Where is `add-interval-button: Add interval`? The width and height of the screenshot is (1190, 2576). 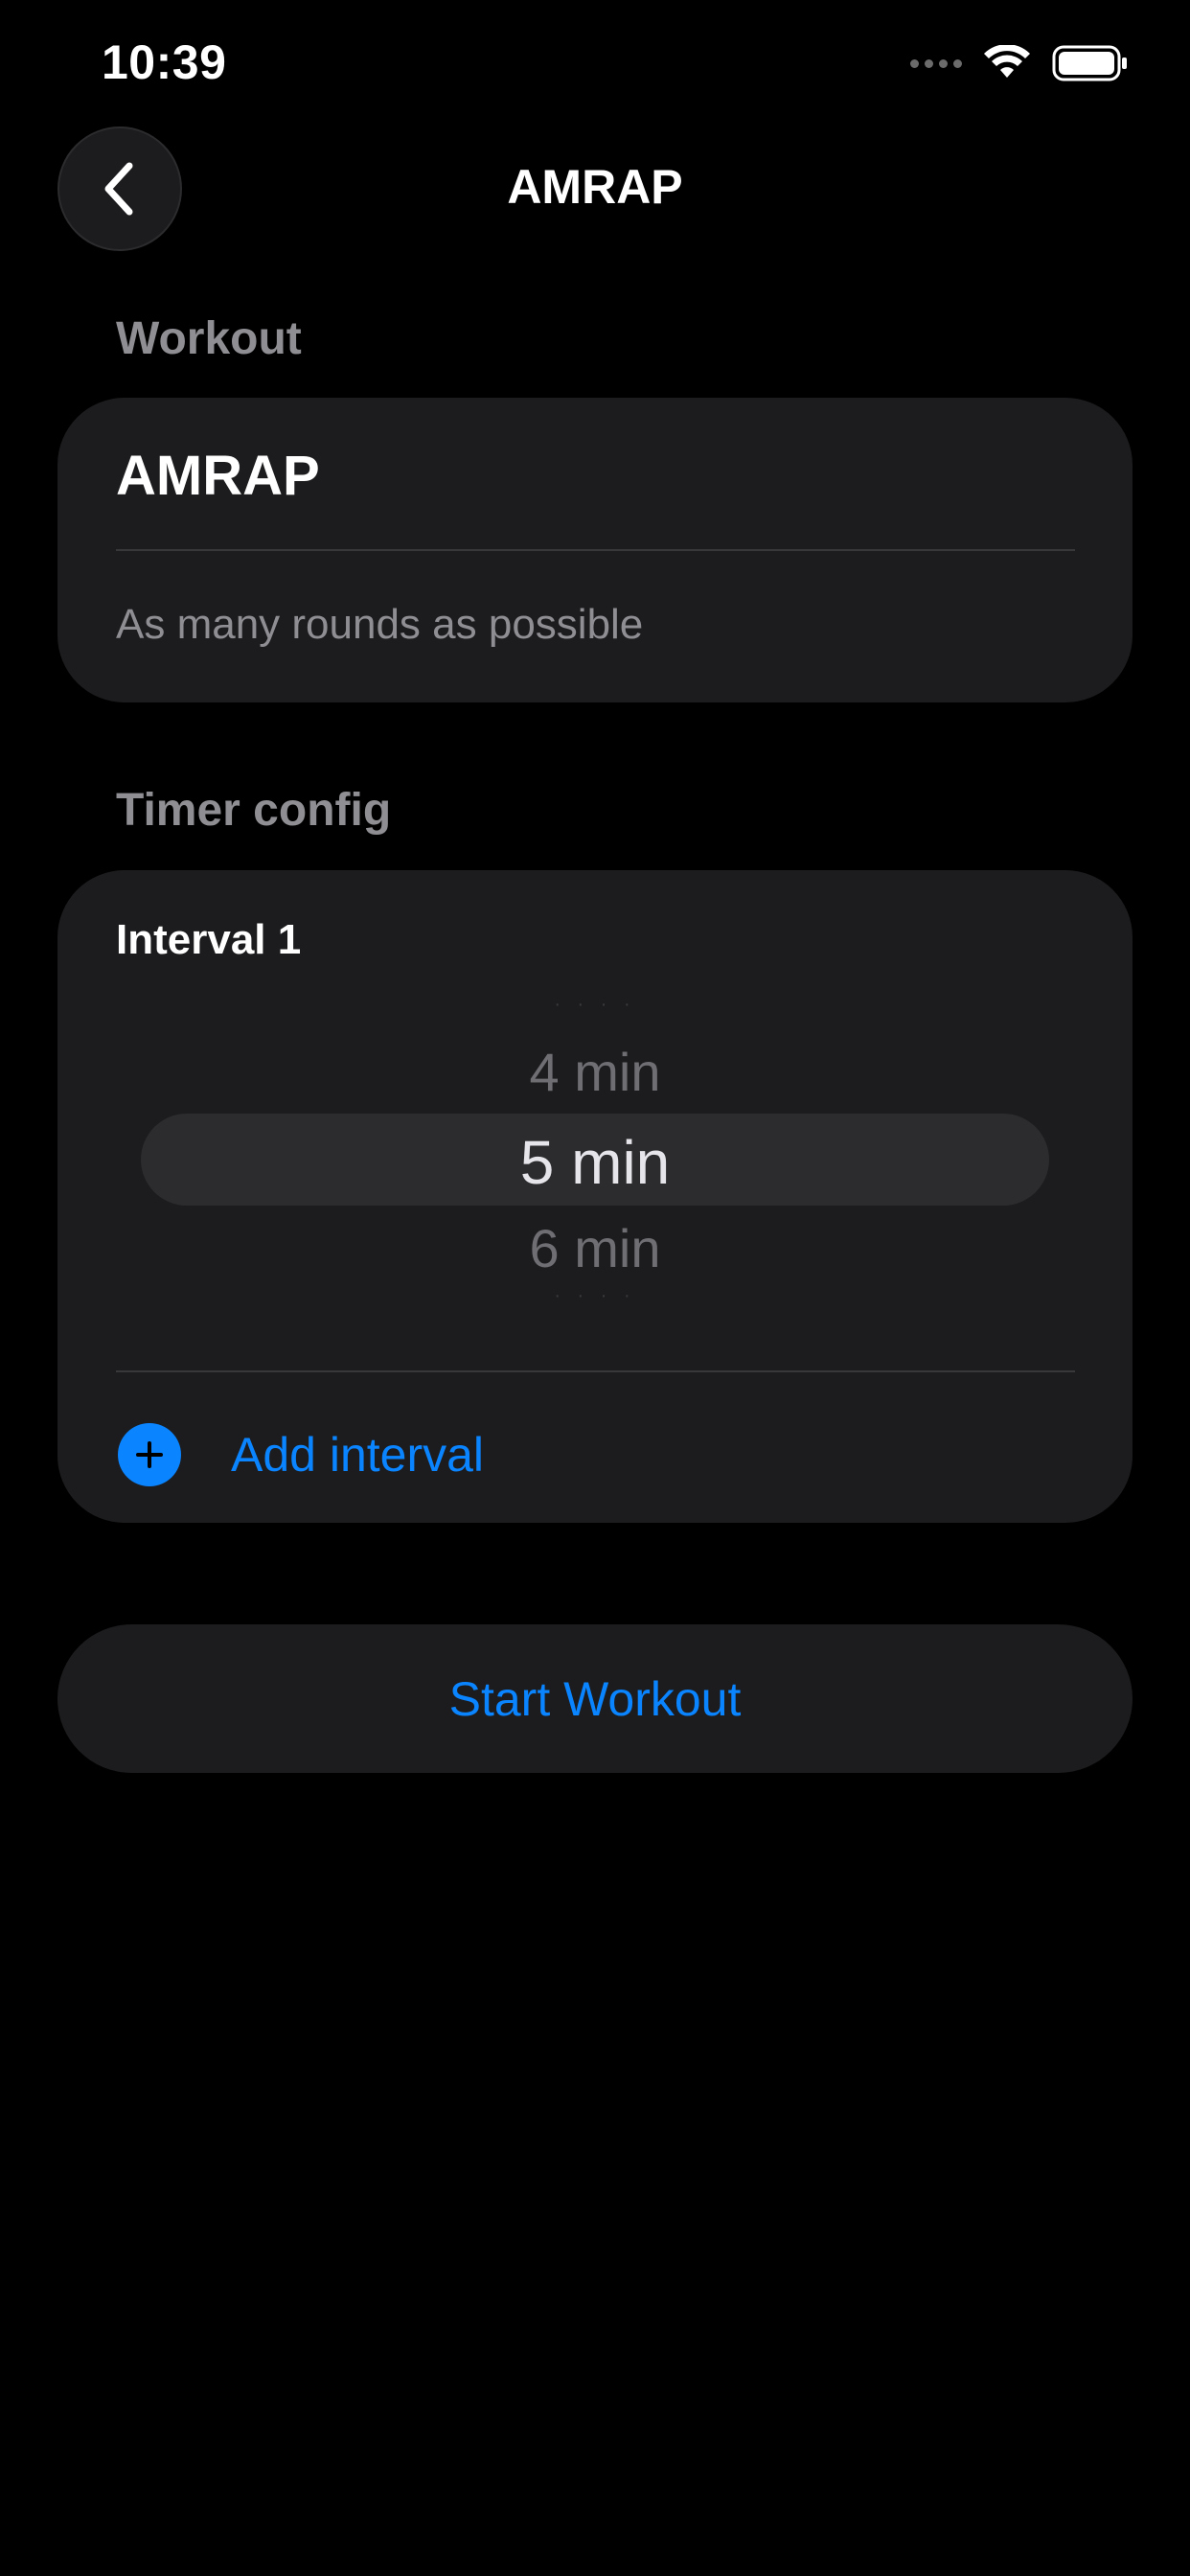 add-interval-button: Add interval is located at coordinates (300, 1454).